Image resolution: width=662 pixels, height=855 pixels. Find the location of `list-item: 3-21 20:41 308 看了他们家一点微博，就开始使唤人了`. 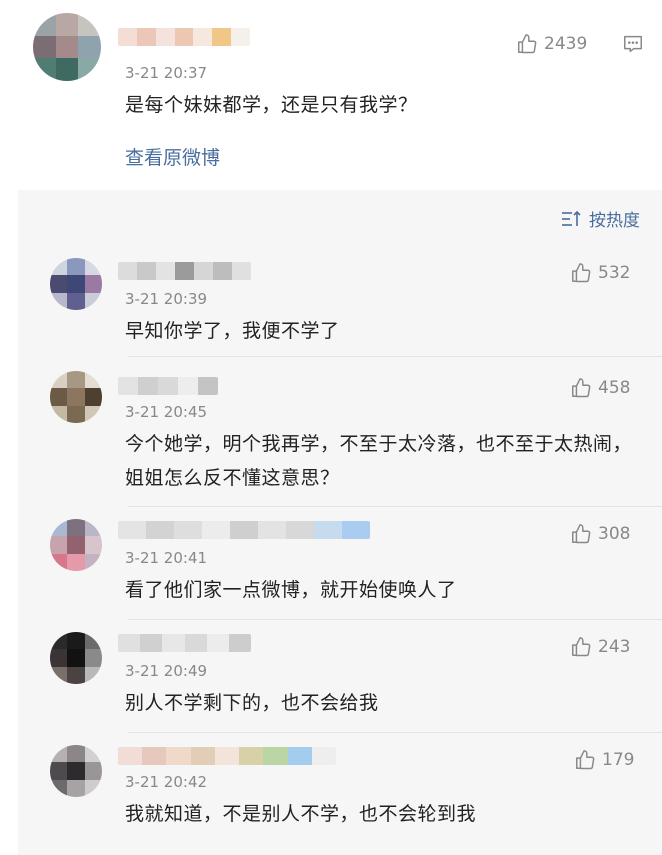

list-item: 3-21 20:41 308 看了他们家一点微博，就开始使唤人了 is located at coordinates (340, 563).